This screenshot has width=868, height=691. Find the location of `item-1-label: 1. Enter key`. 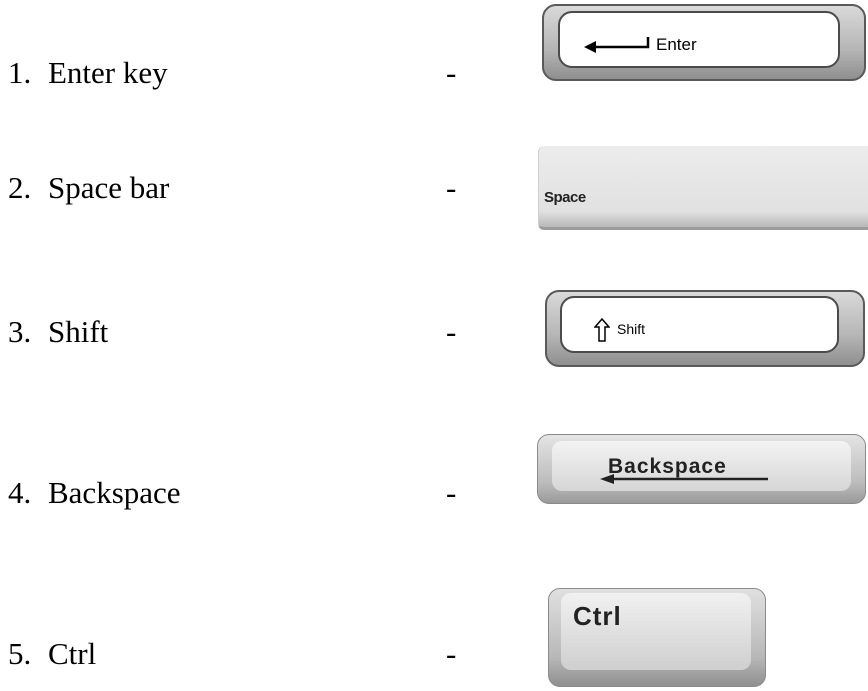

item-1-label: 1. Enter key is located at coordinates (88, 73).